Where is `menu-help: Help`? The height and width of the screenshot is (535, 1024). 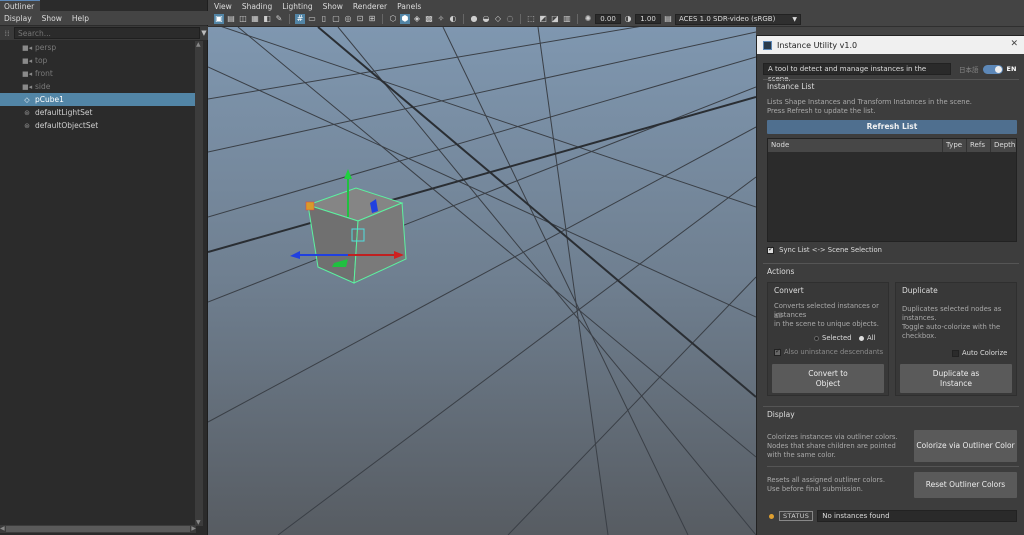
menu-help: Help is located at coordinates (80, 18).